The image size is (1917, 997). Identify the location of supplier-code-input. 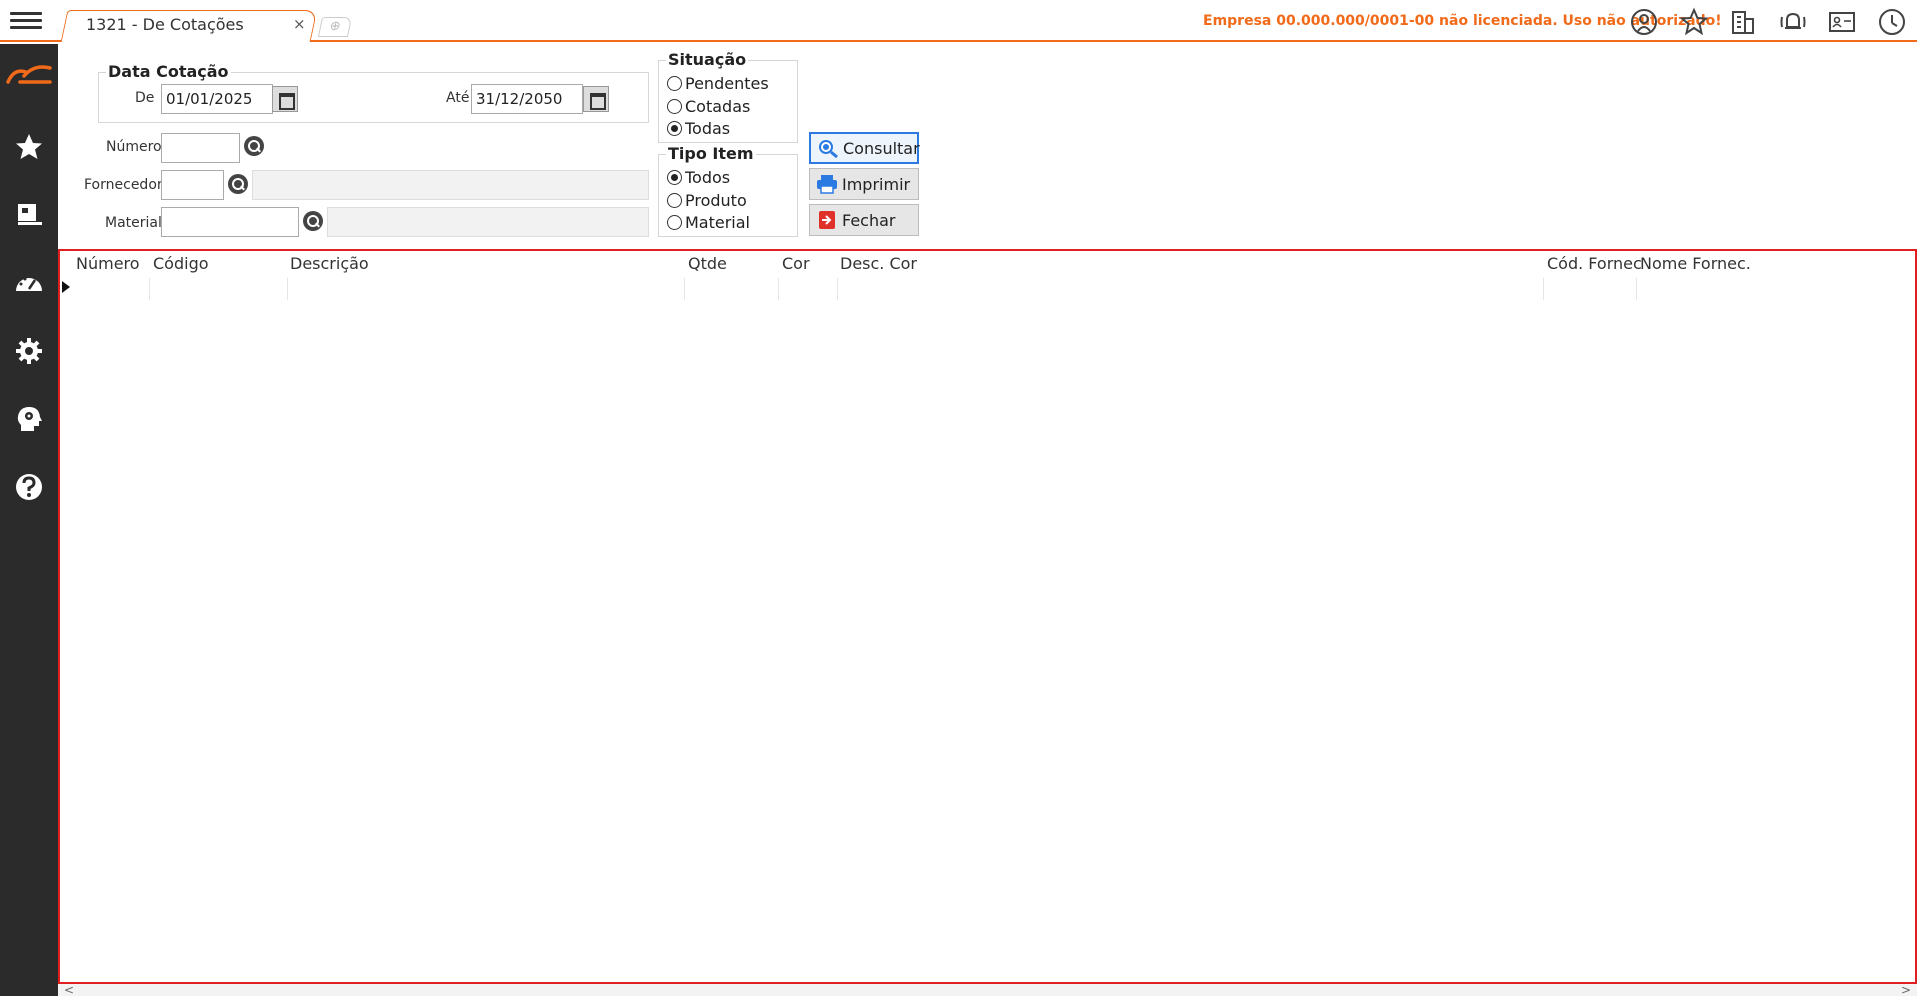
(192, 185).